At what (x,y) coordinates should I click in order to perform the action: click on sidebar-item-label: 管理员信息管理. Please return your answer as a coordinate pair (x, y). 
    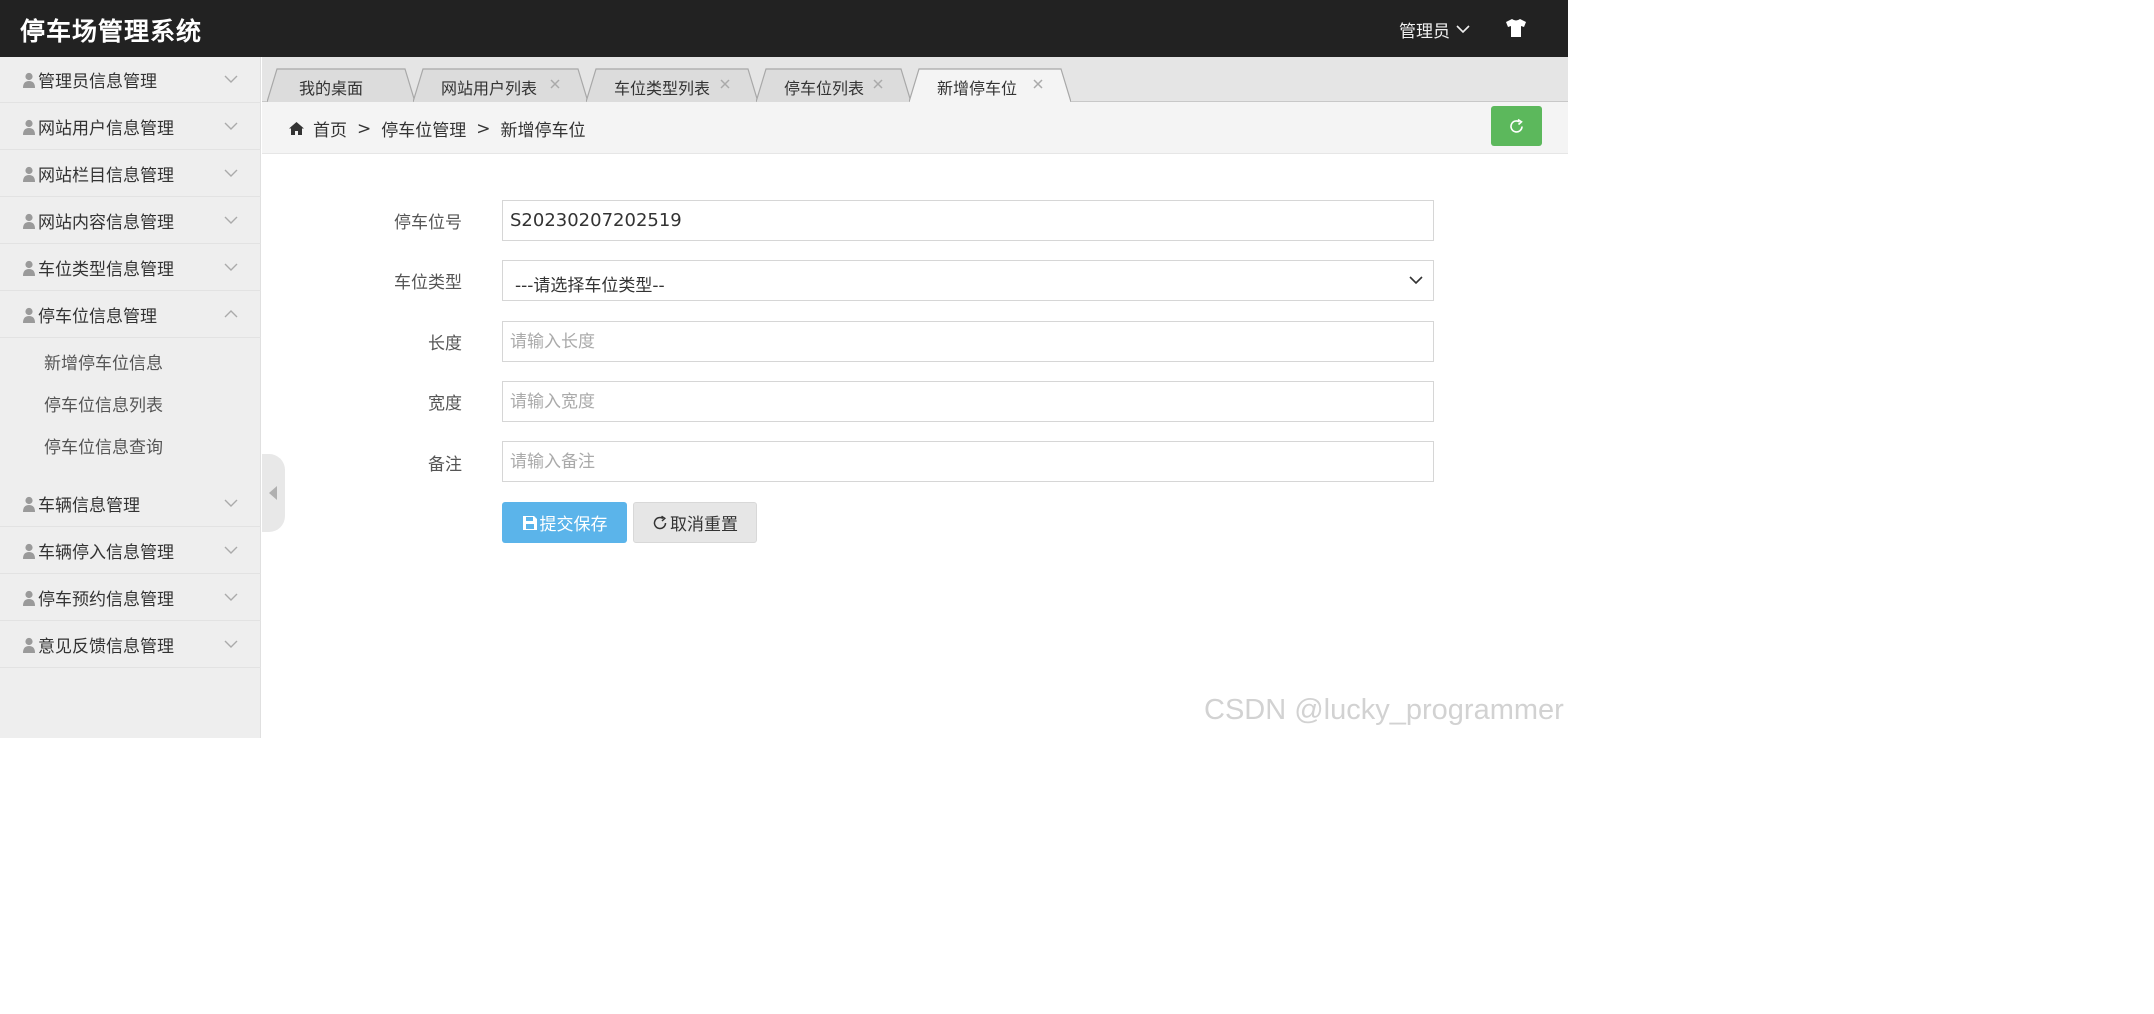
    Looking at the image, I should click on (97, 82).